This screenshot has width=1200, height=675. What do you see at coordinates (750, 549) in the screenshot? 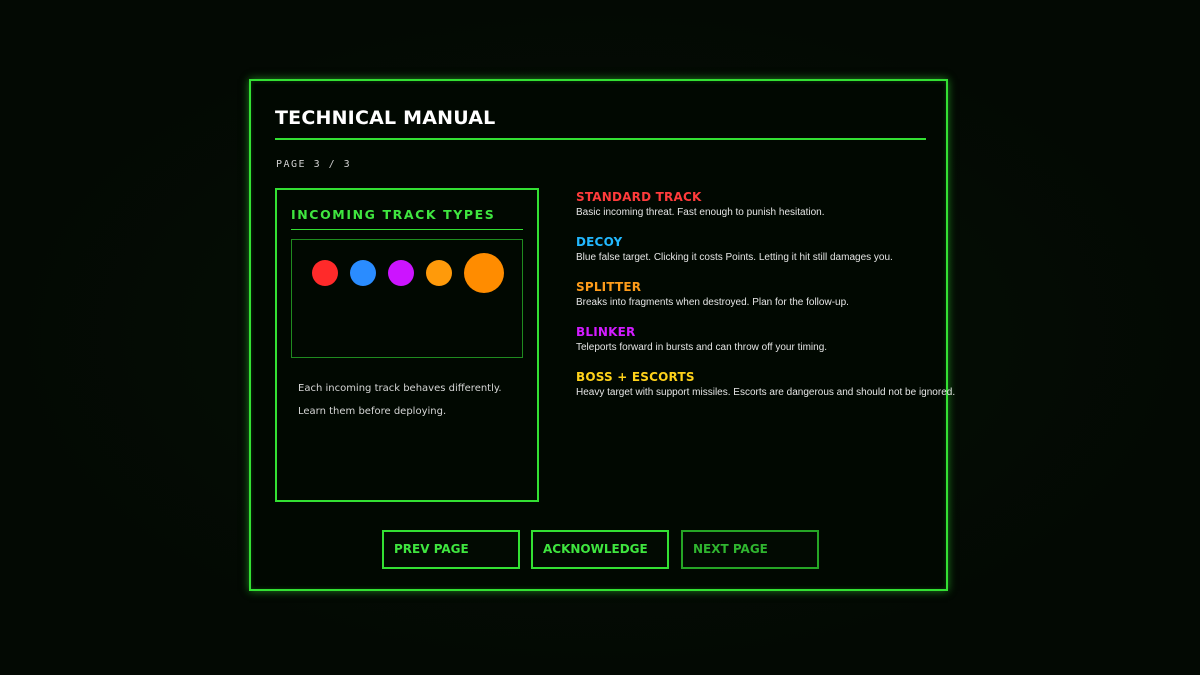
I see `next-page-button: NEXT PAGE` at bounding box center [750, 549].